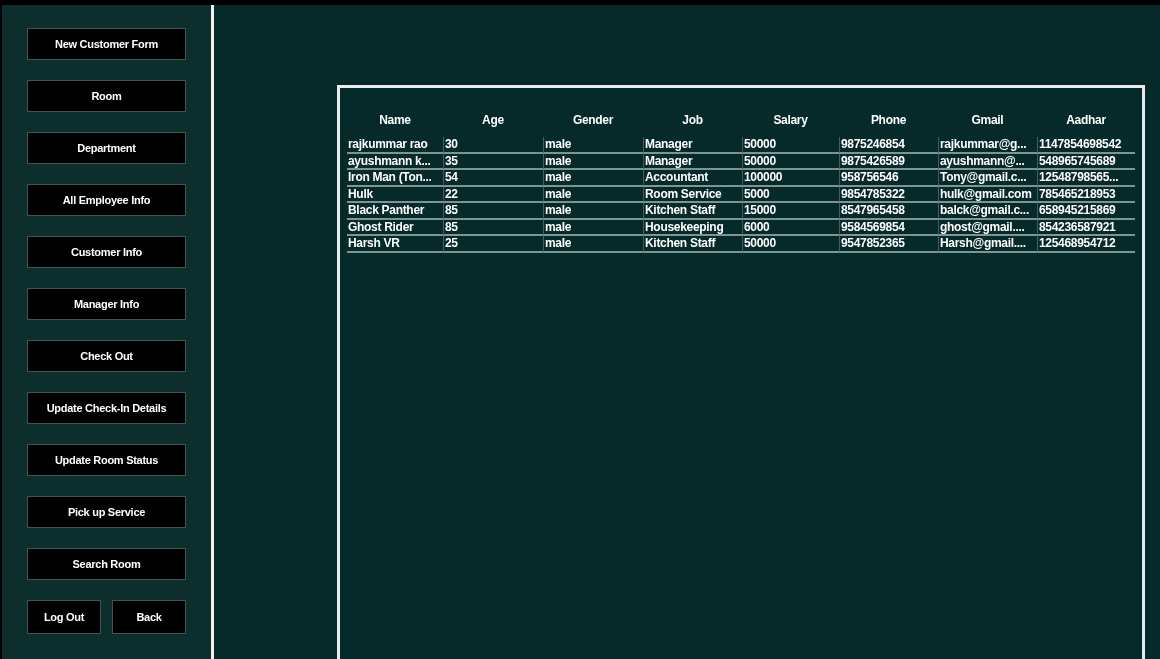 This screenshot has width=1160, height=659. I want to click on table-cell: 9547852365, so click(888, 244).